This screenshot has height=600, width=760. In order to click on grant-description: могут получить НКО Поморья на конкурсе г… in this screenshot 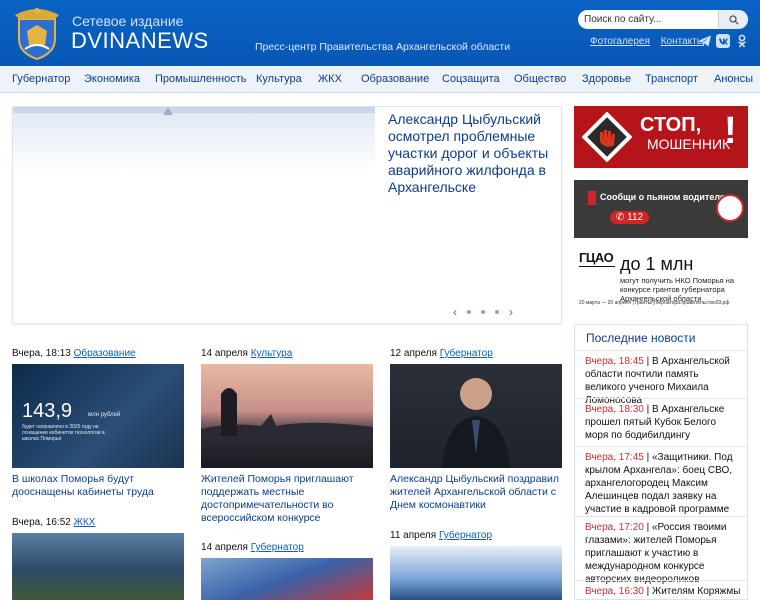, I will do `click(677, 289)`.